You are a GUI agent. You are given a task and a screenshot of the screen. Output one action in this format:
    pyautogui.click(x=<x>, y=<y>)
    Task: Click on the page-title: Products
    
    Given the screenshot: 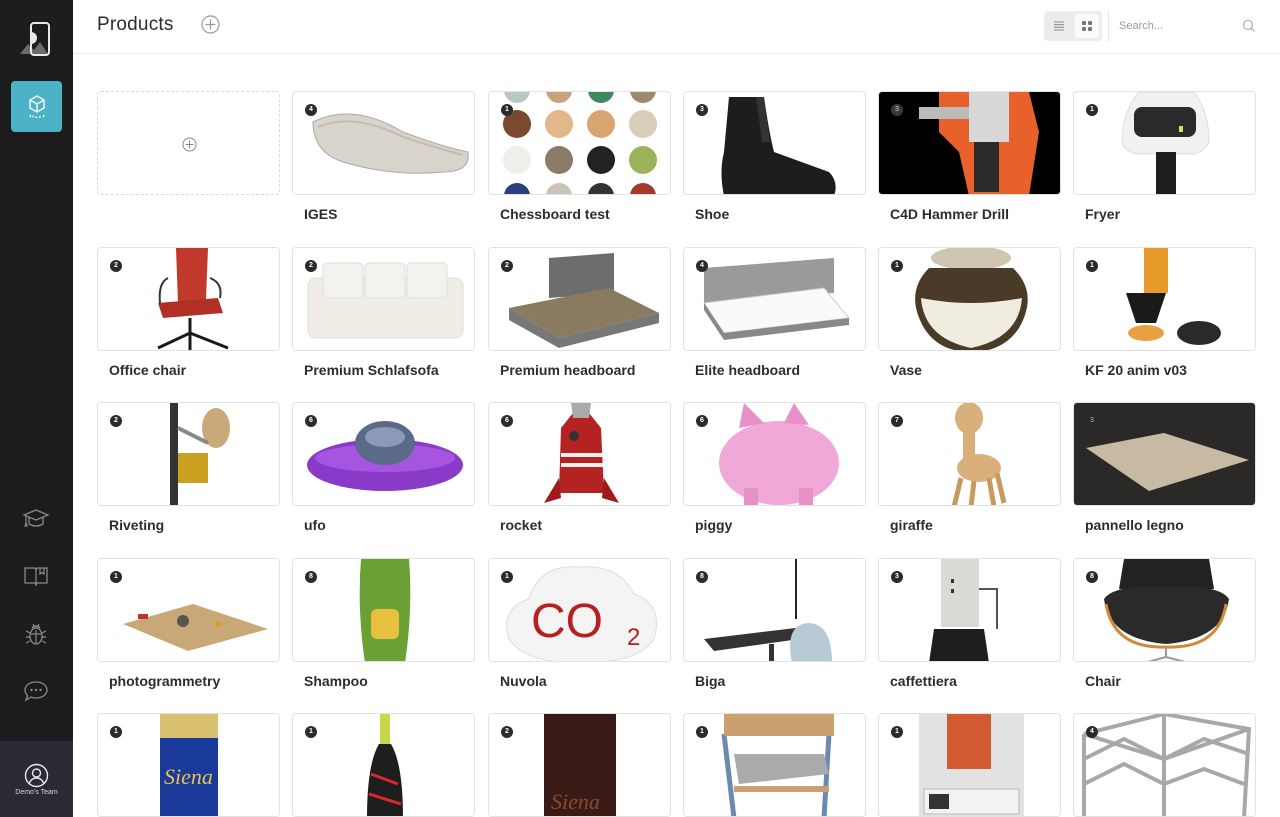 What is the action you would take?
    pyautogui.click(x=135, y=24)
    